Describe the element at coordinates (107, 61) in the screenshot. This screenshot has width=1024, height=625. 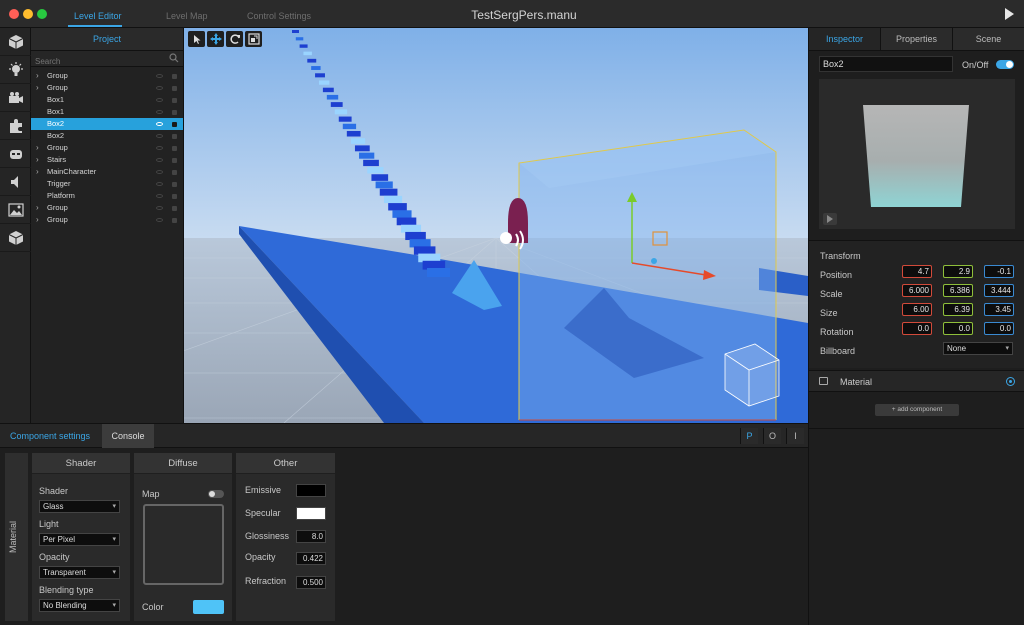
I see `project-search-input` at that location.